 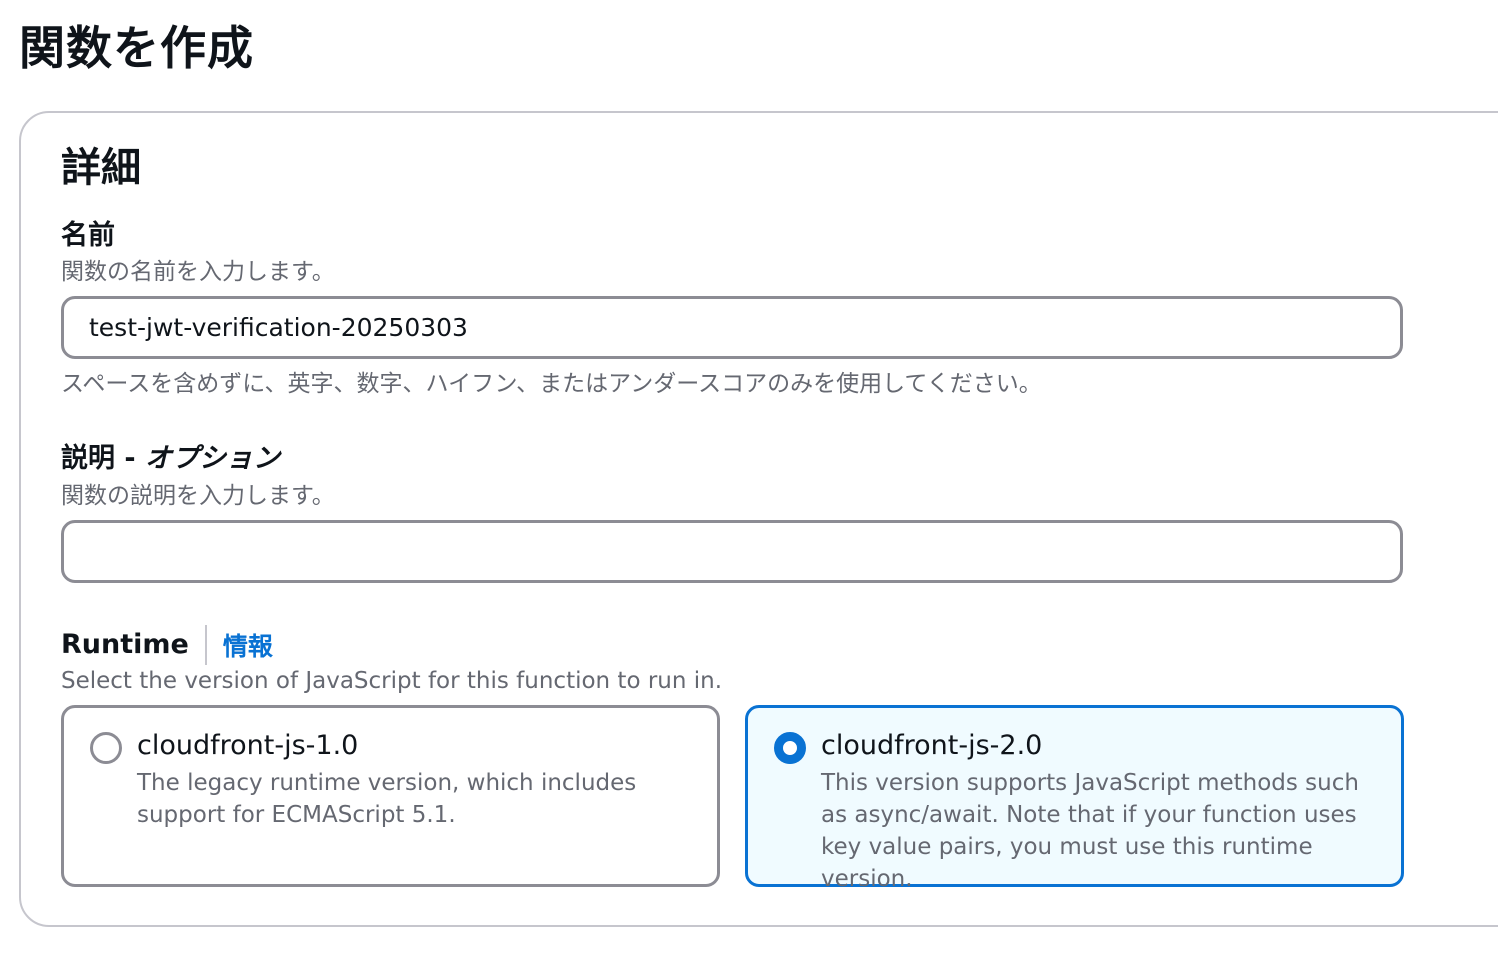 I want to click on description-label-text: 説明 -, so click(x=103, y=458).